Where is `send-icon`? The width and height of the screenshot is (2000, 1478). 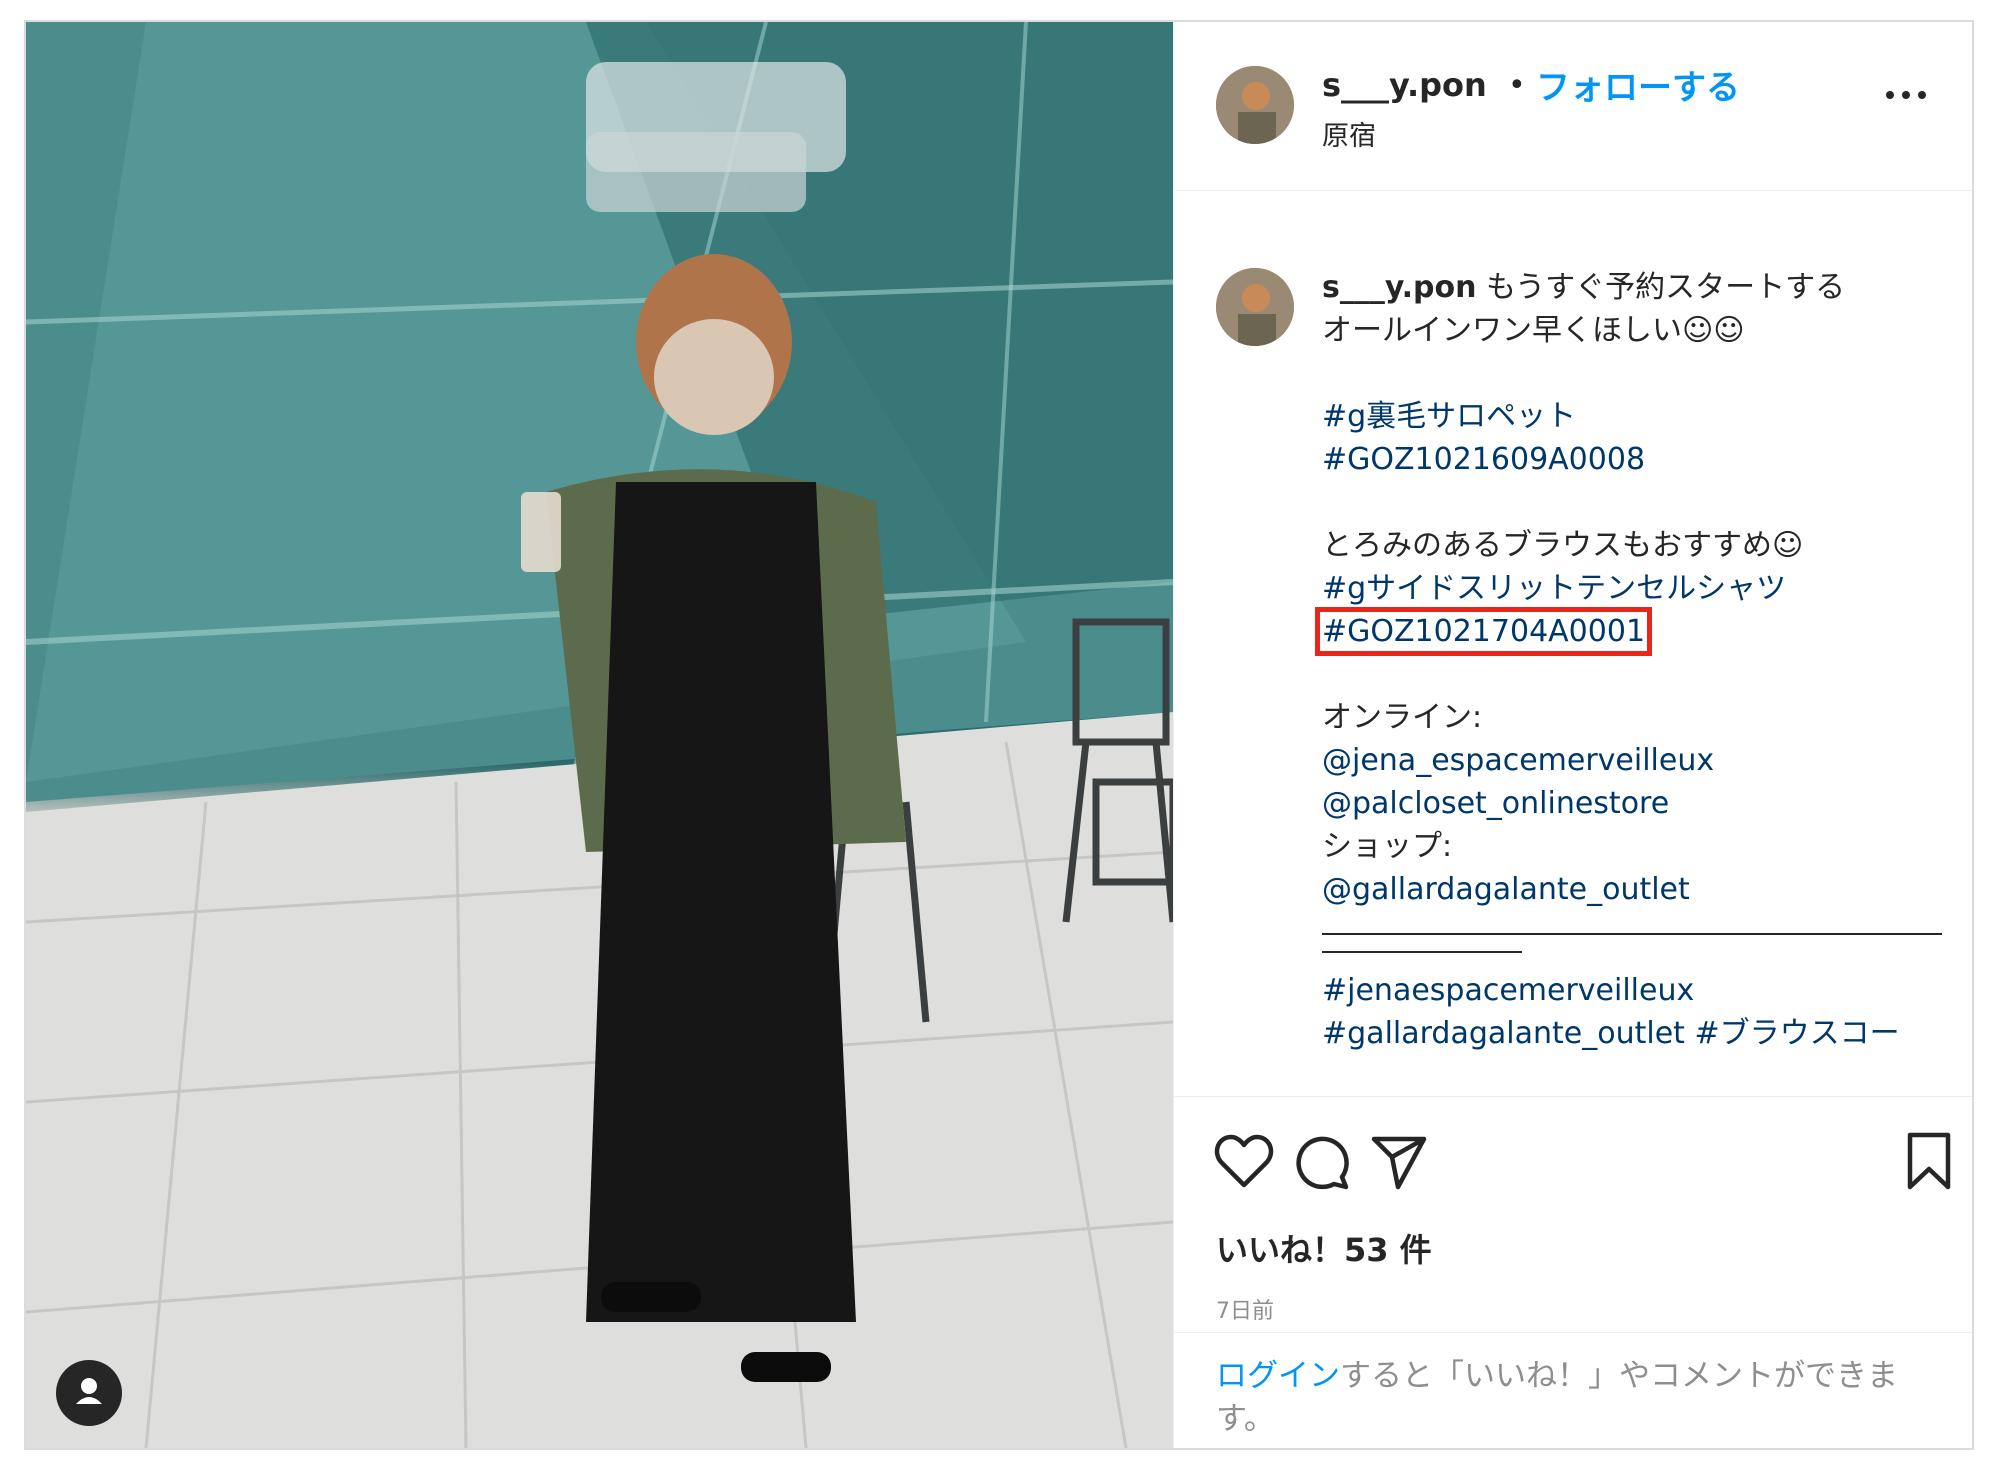
send-icon is located at coordinates (1399, 1164).